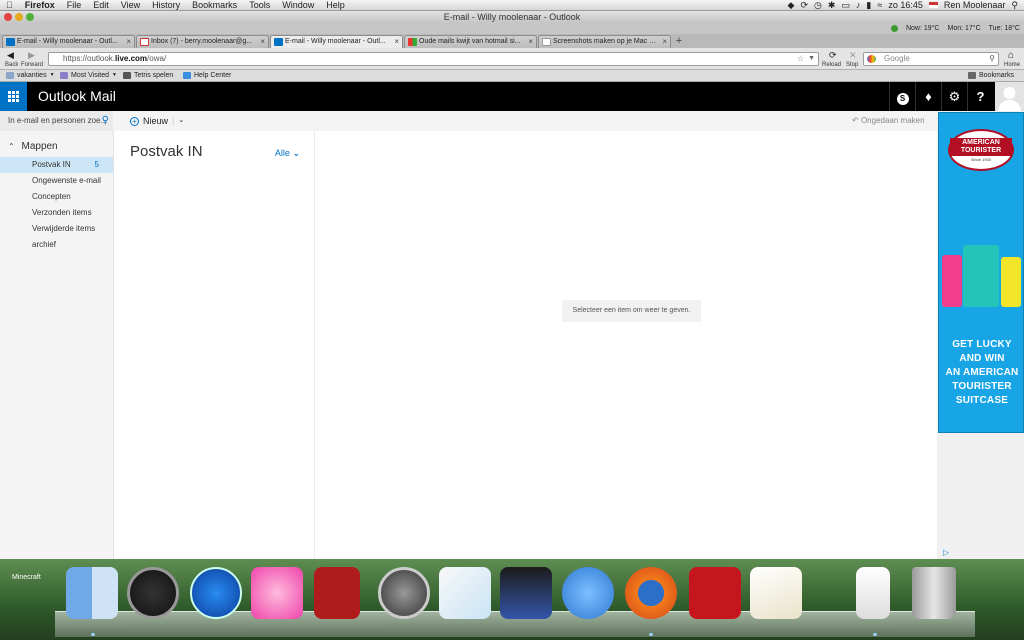 This screenshot has height=640, width=1024. I want to click on new-mail-button: + Nieuw | ⌄, so click(157, 121).